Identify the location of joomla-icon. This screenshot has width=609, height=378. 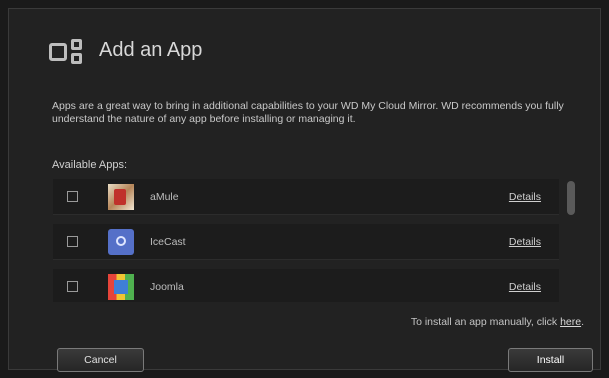
(121, 286).